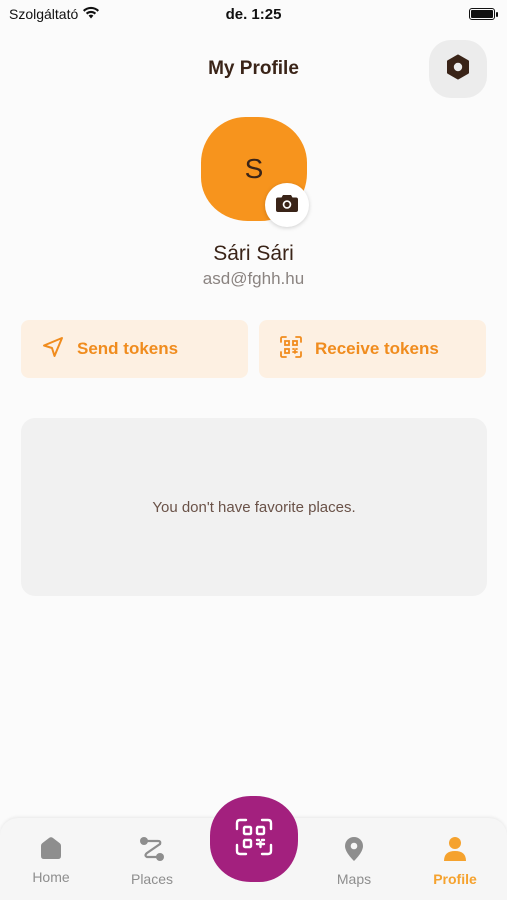  I want to click on receive-tokens-button: Receive tokens, so click(372, 349).